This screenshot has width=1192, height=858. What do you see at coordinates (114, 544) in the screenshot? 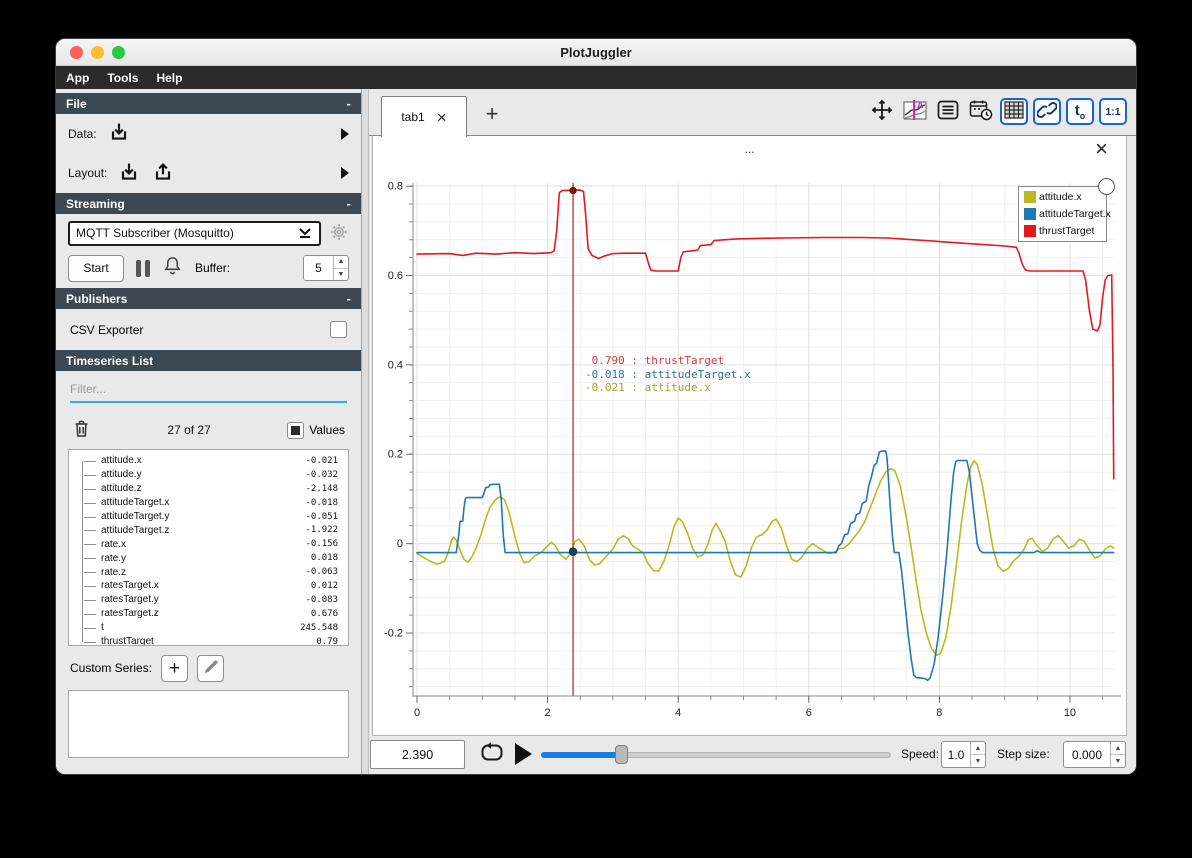
I see `series-name: rate.x` at bounding box center [114, 544].